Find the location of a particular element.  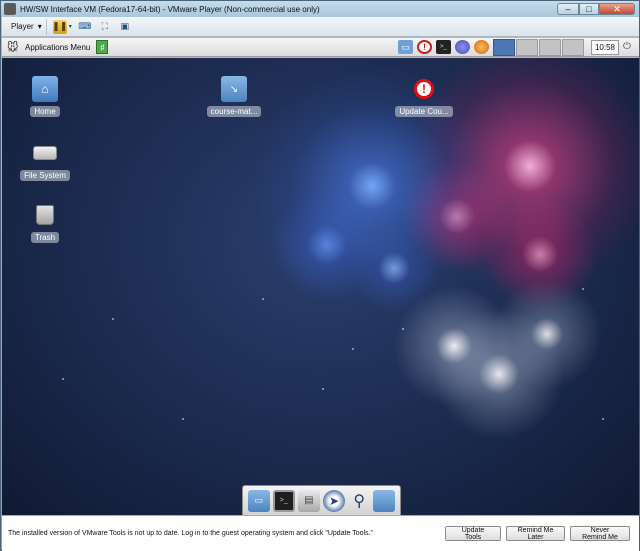

player-menu-button: Player ▾ is located at coordinates (27, 26).